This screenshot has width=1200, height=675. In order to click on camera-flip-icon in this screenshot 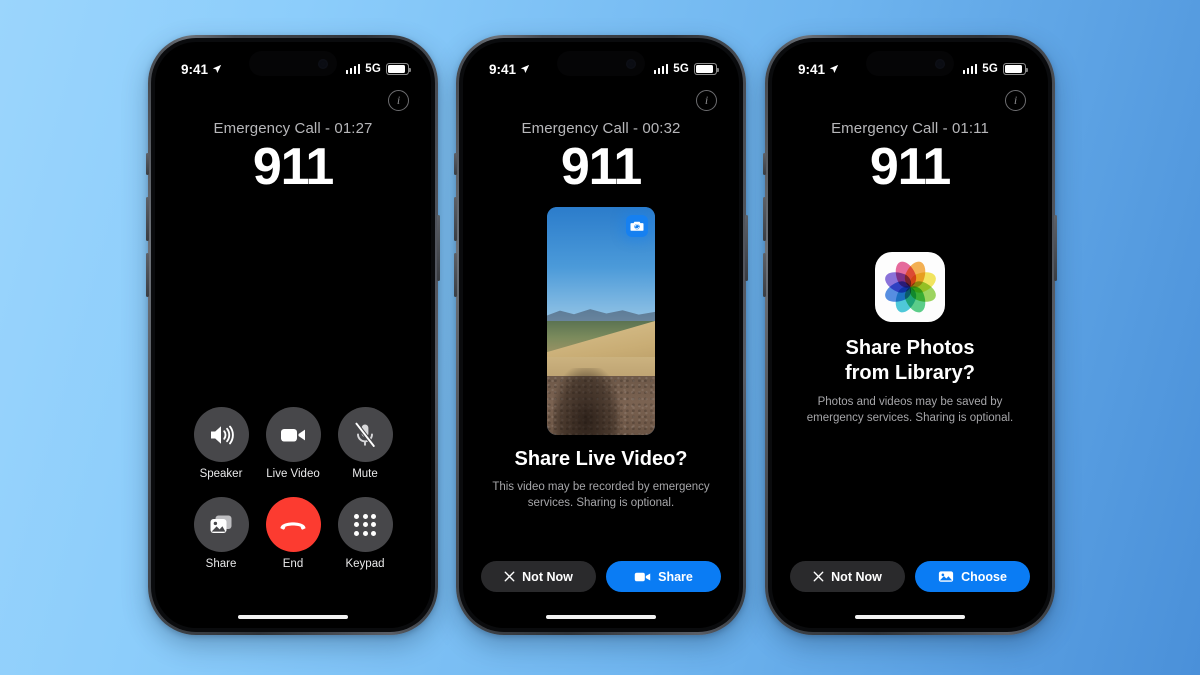, I will do `click(637, 226)`.